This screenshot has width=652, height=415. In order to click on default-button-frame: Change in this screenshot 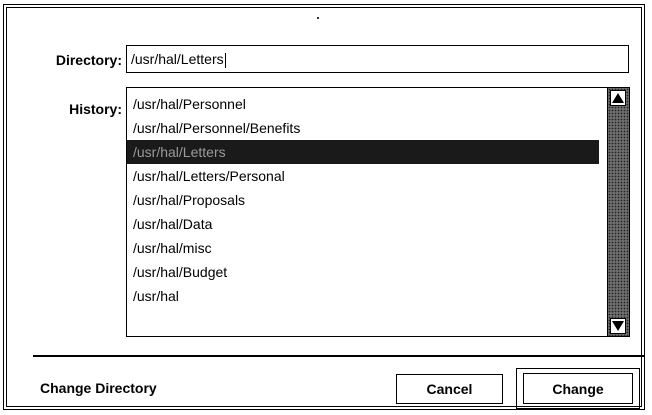, I will do `click(578, 388)`.